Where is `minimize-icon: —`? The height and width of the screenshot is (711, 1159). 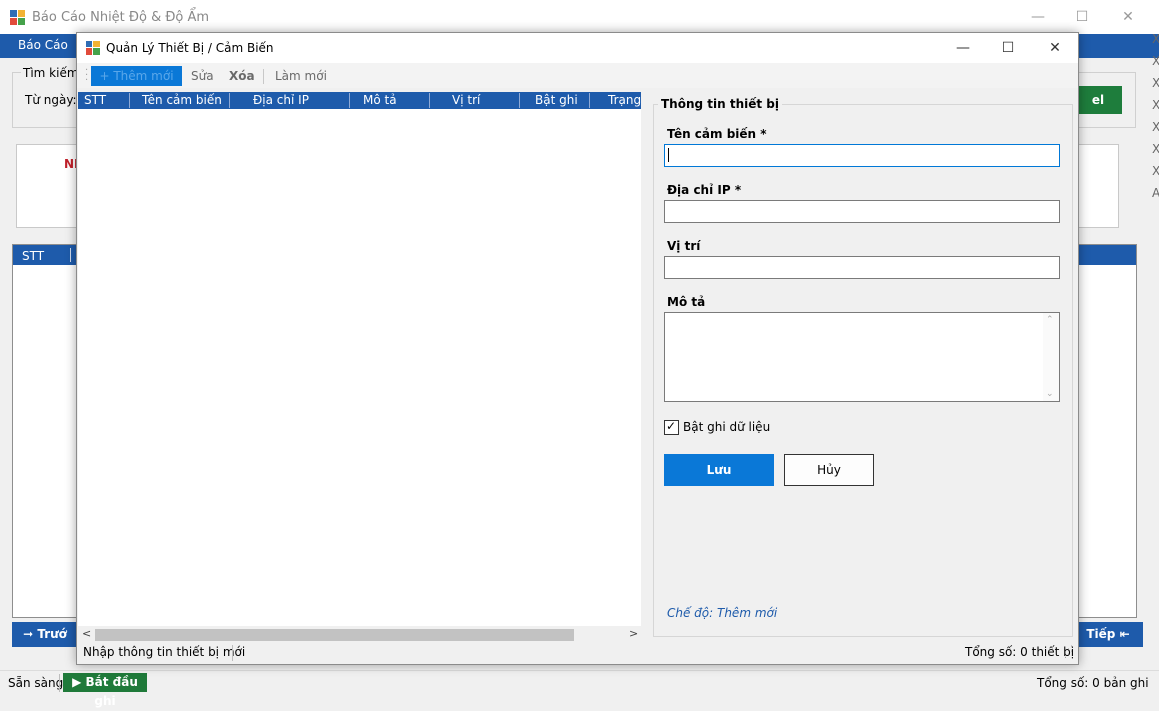
minimize-icon: — is located at coordinates (1038, 17).